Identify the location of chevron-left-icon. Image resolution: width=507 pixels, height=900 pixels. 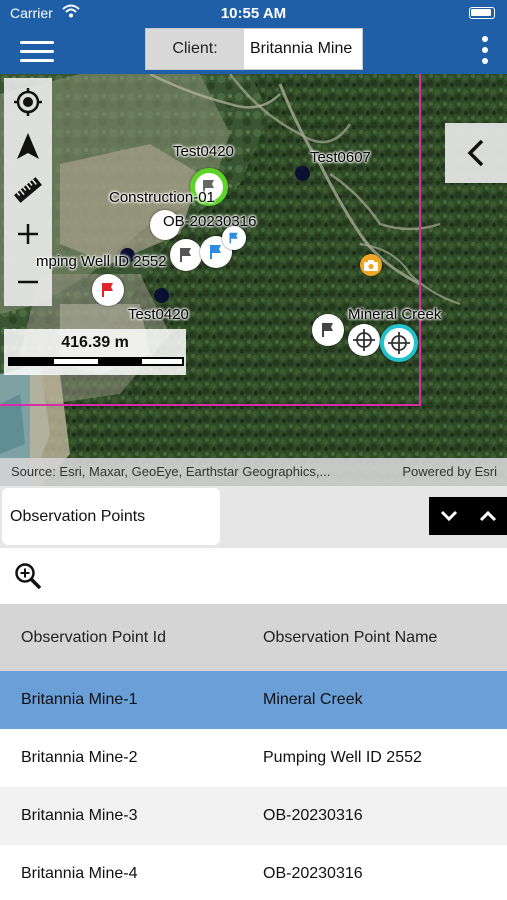
(475, 153).